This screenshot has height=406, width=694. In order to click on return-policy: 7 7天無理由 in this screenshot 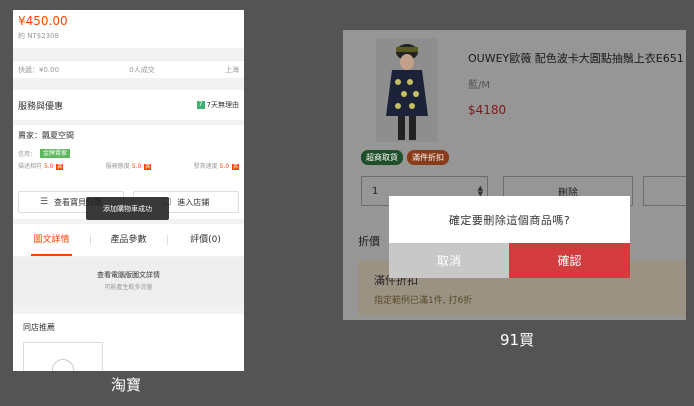, I will do `click(217, 105)`.